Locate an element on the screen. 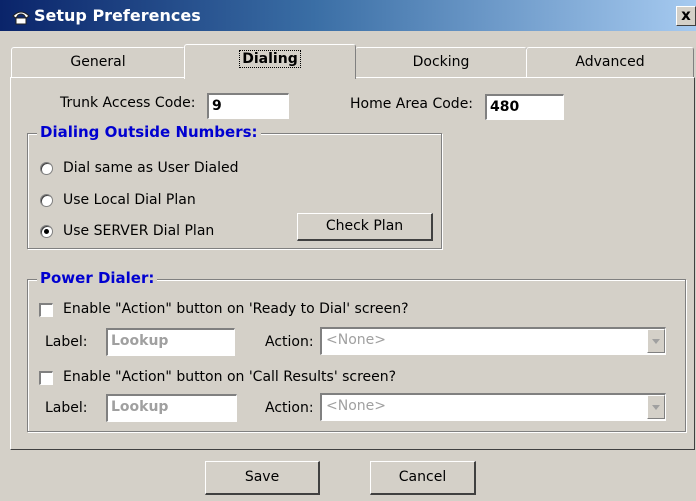 Image resolution: width=696 pixels, height=501 pixels. cancel-label: Cancel is located at coordinates (422, 477).